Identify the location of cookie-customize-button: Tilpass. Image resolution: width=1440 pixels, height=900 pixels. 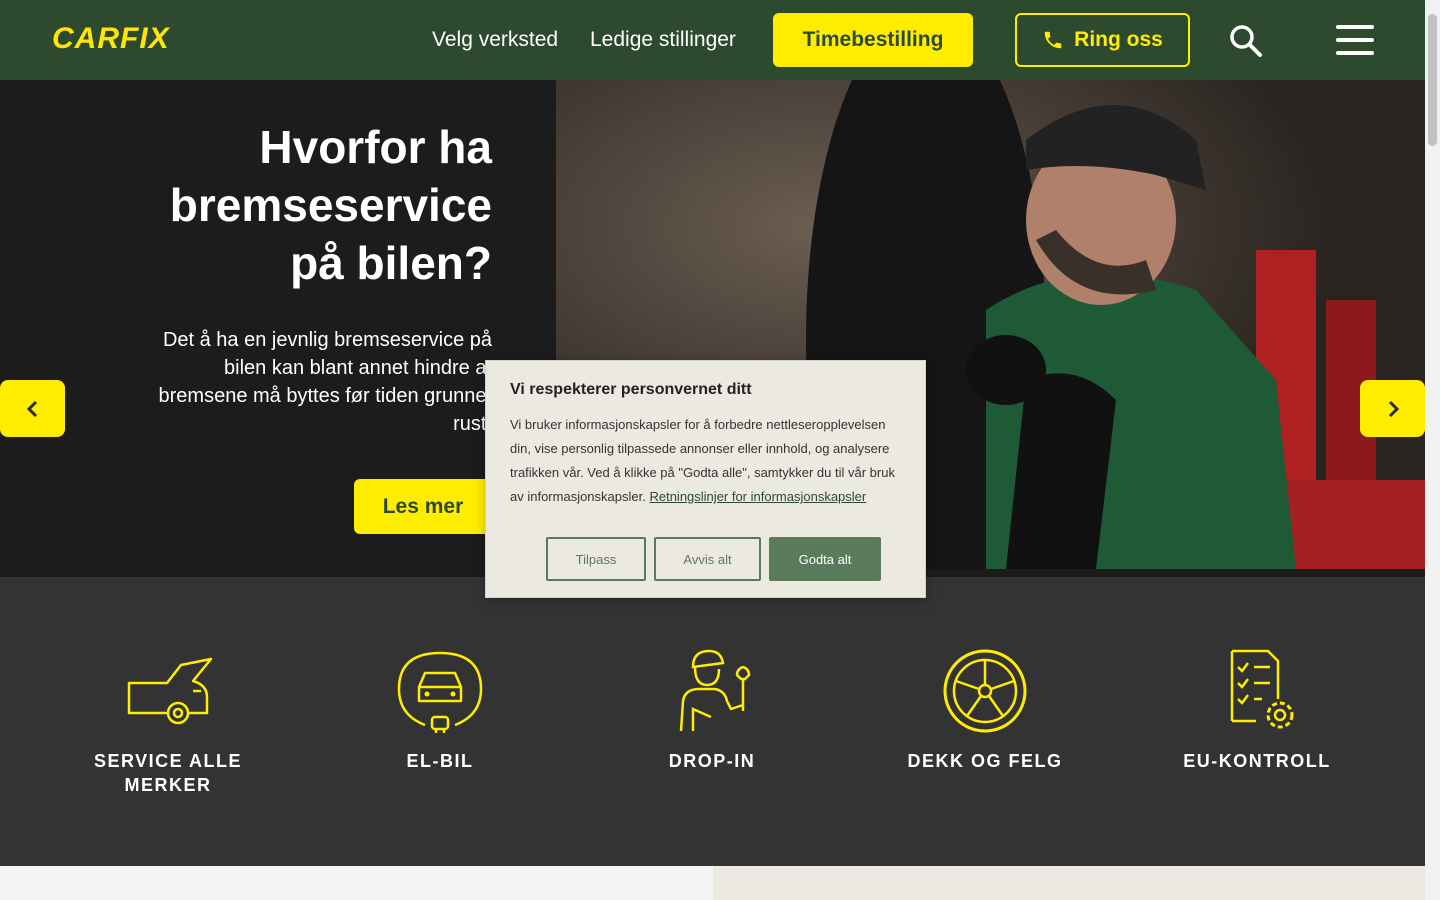
(596, 559).